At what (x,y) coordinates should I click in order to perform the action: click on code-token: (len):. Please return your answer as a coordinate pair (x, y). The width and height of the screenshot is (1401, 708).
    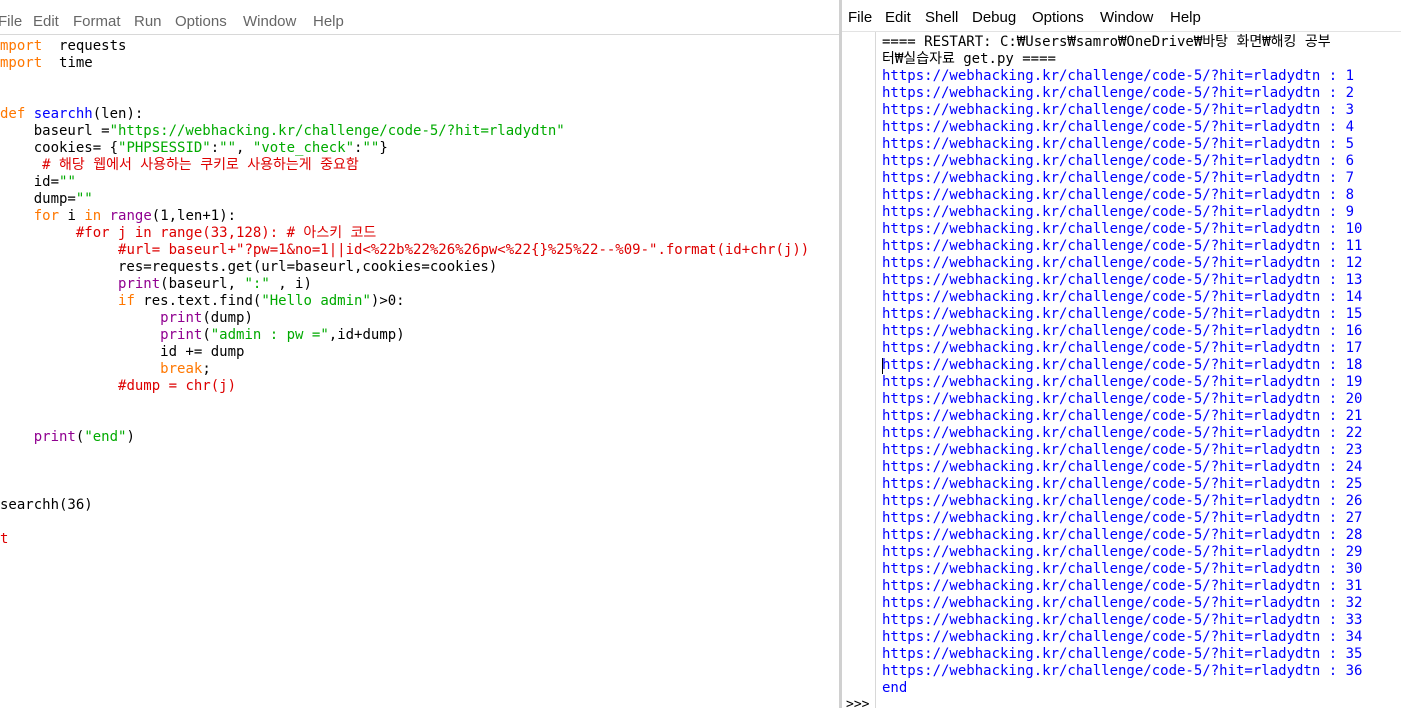
    Looking at the image, I should click on (118, 114).